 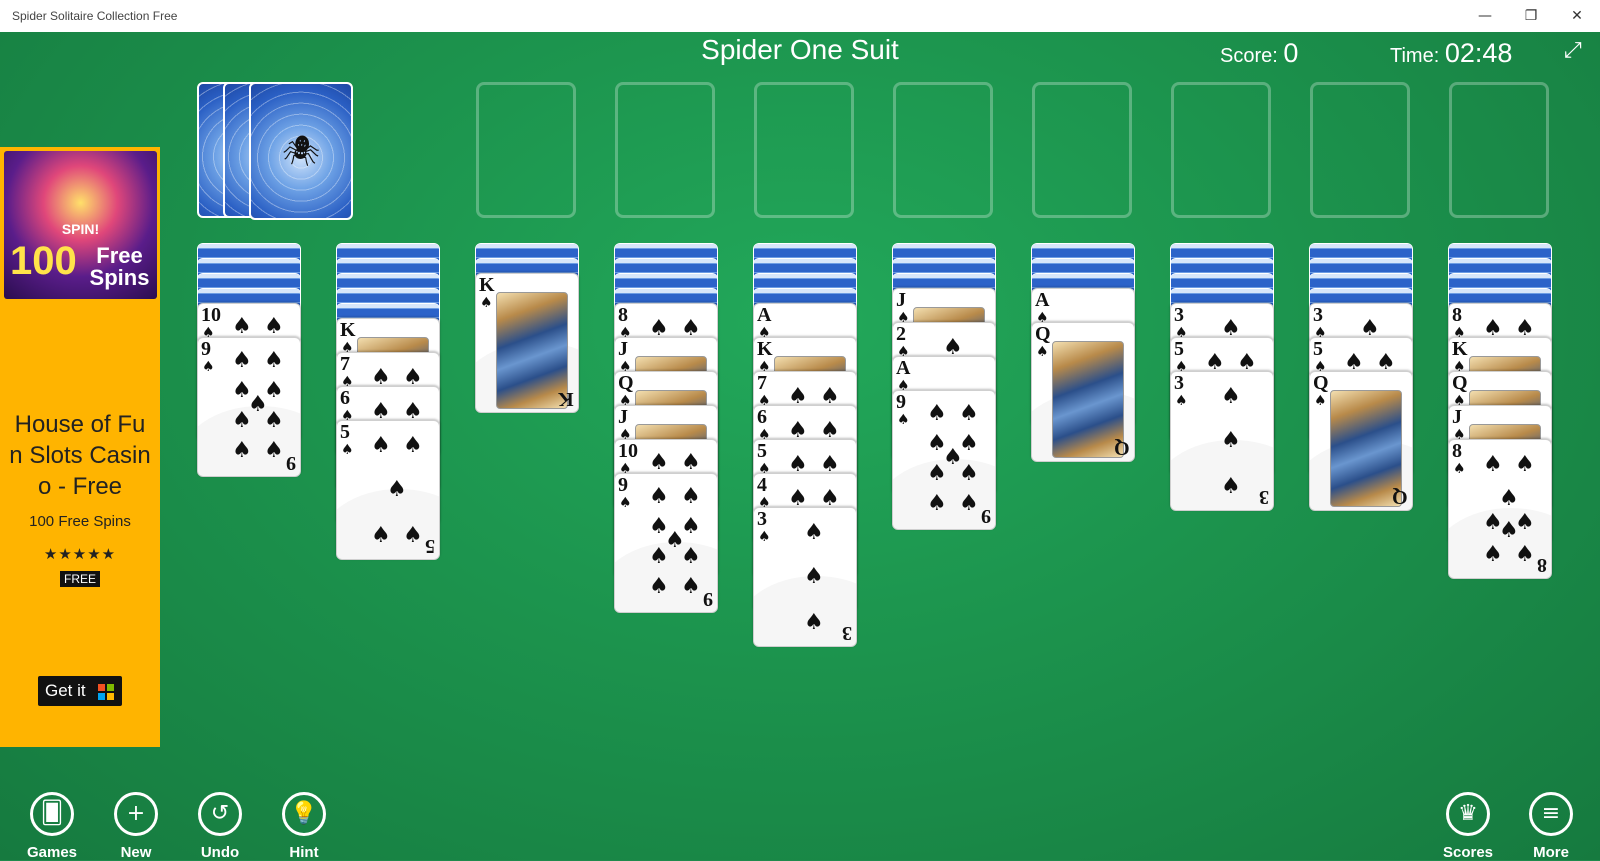 What do you see at coordinates (220, 852) in the screenshot?
I see `undo-label: Undo` at bounding box center [220, 852].